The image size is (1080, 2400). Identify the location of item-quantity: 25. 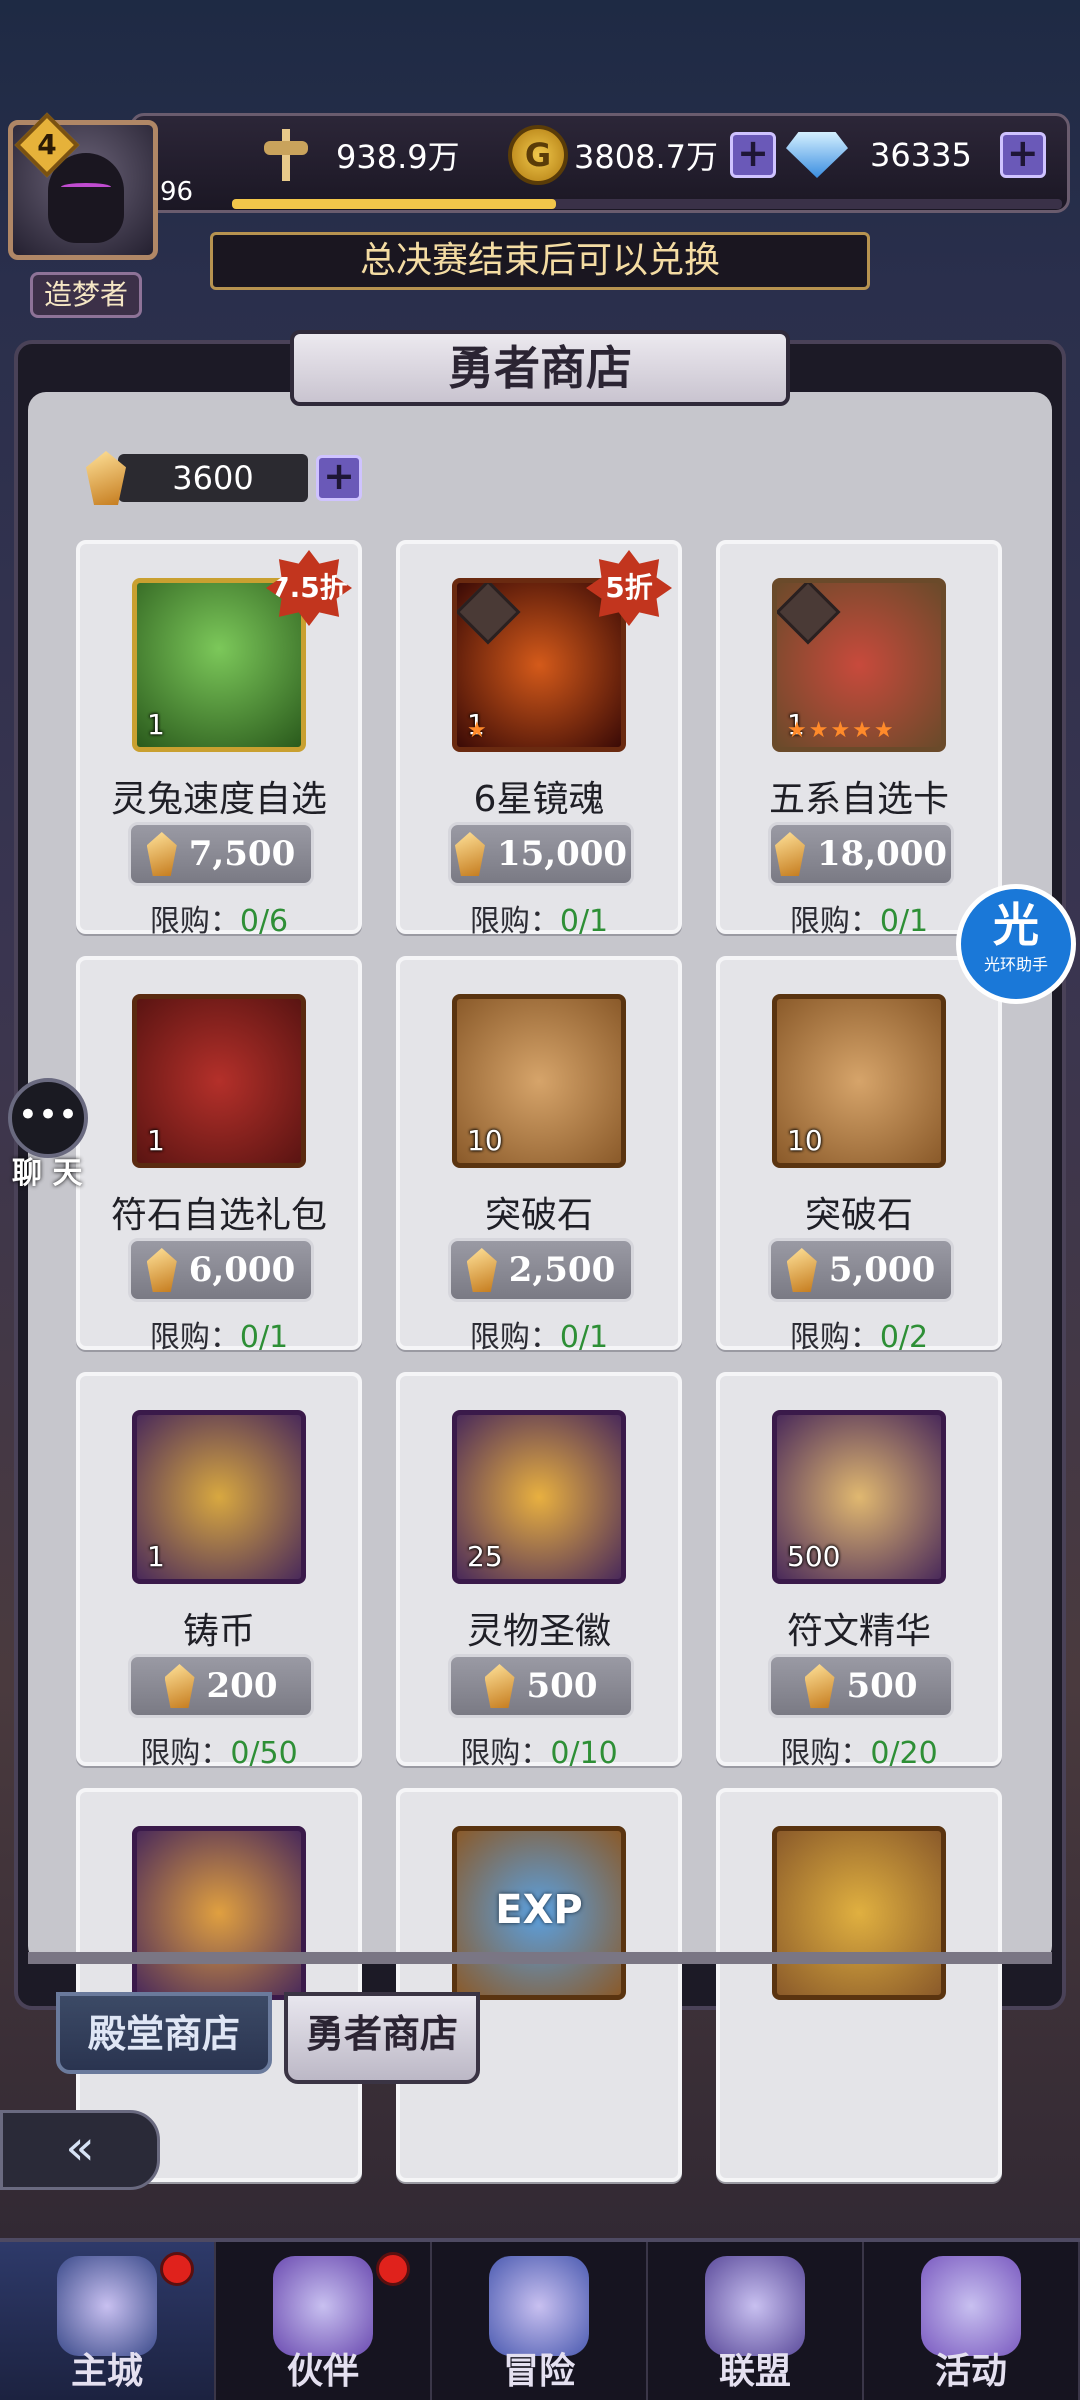
(485, 1556).